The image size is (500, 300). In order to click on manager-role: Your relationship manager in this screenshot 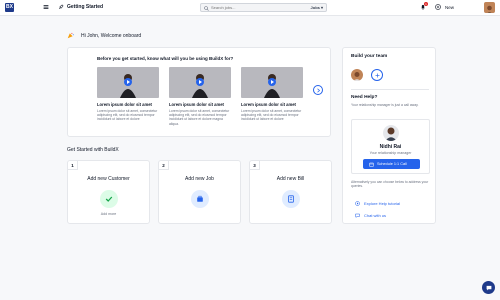, I will do `click(390, 153)`.